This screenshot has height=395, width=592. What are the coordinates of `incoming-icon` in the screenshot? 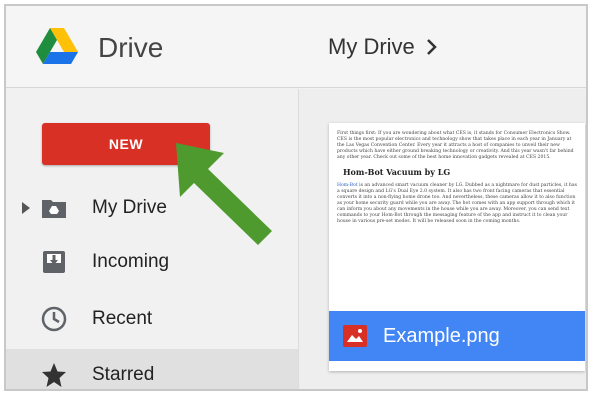 It's located at (54, 262).